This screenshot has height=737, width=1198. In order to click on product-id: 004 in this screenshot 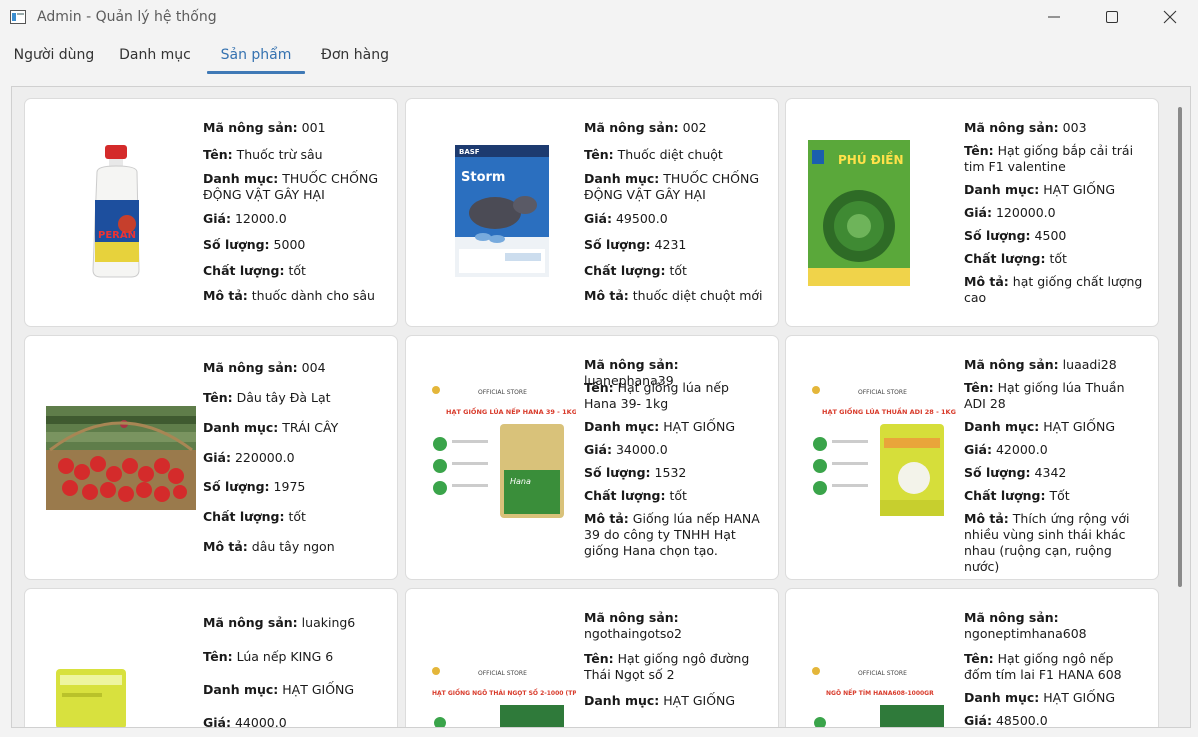, I will do `click(313, 367)`.